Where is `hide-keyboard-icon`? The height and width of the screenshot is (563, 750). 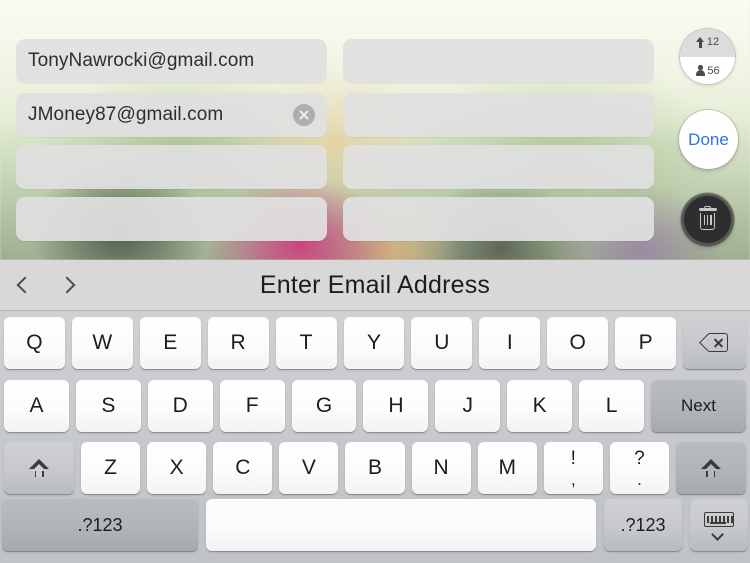 hide-keyboard-icon is located at coordinates (719, 526).